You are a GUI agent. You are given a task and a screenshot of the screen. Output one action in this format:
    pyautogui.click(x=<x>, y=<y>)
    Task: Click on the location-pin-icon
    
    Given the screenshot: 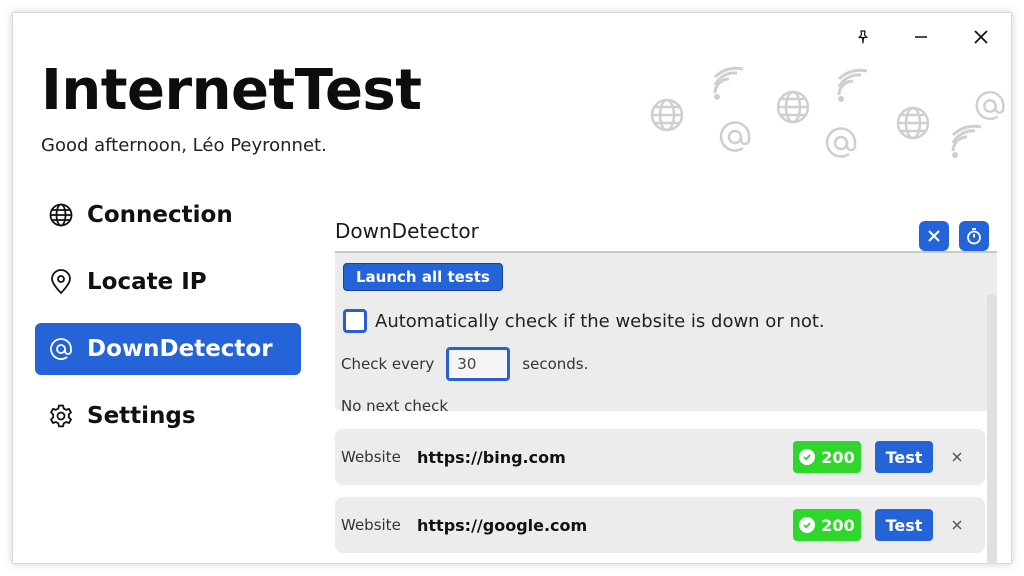 What is the action you would take?
    pyautogui.click(x=61, y=282)
    